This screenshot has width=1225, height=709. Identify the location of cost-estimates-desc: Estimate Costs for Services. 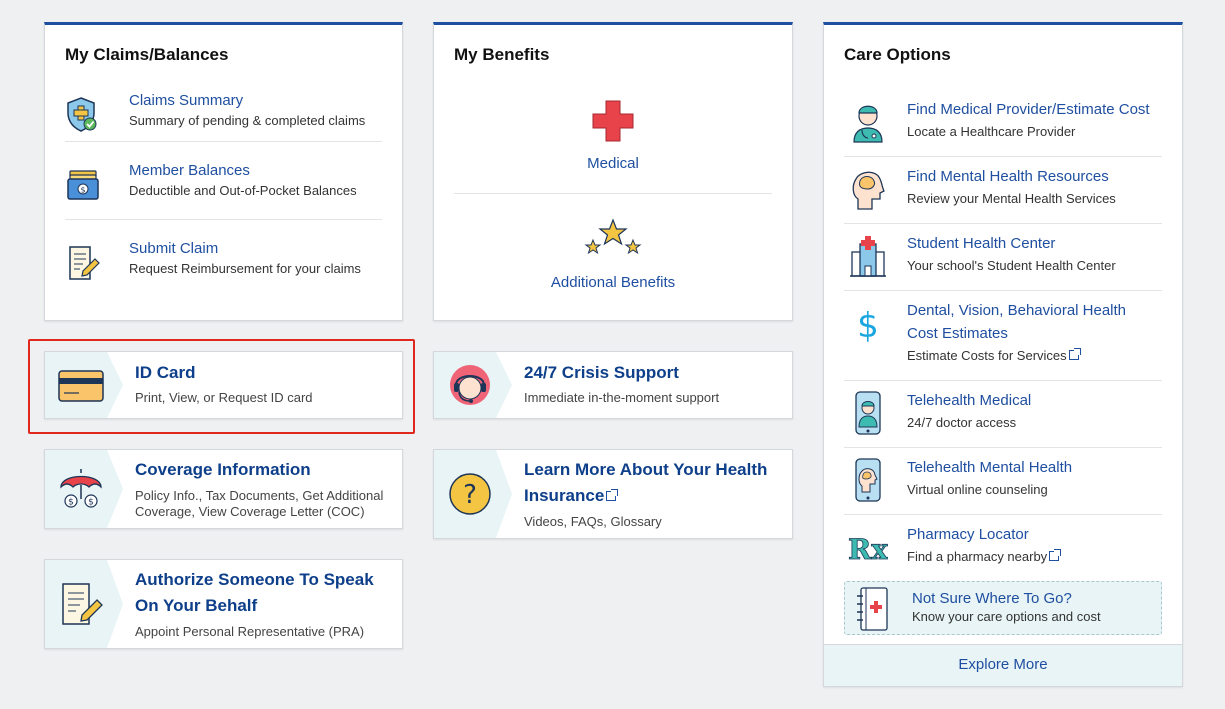
(1016, 356).